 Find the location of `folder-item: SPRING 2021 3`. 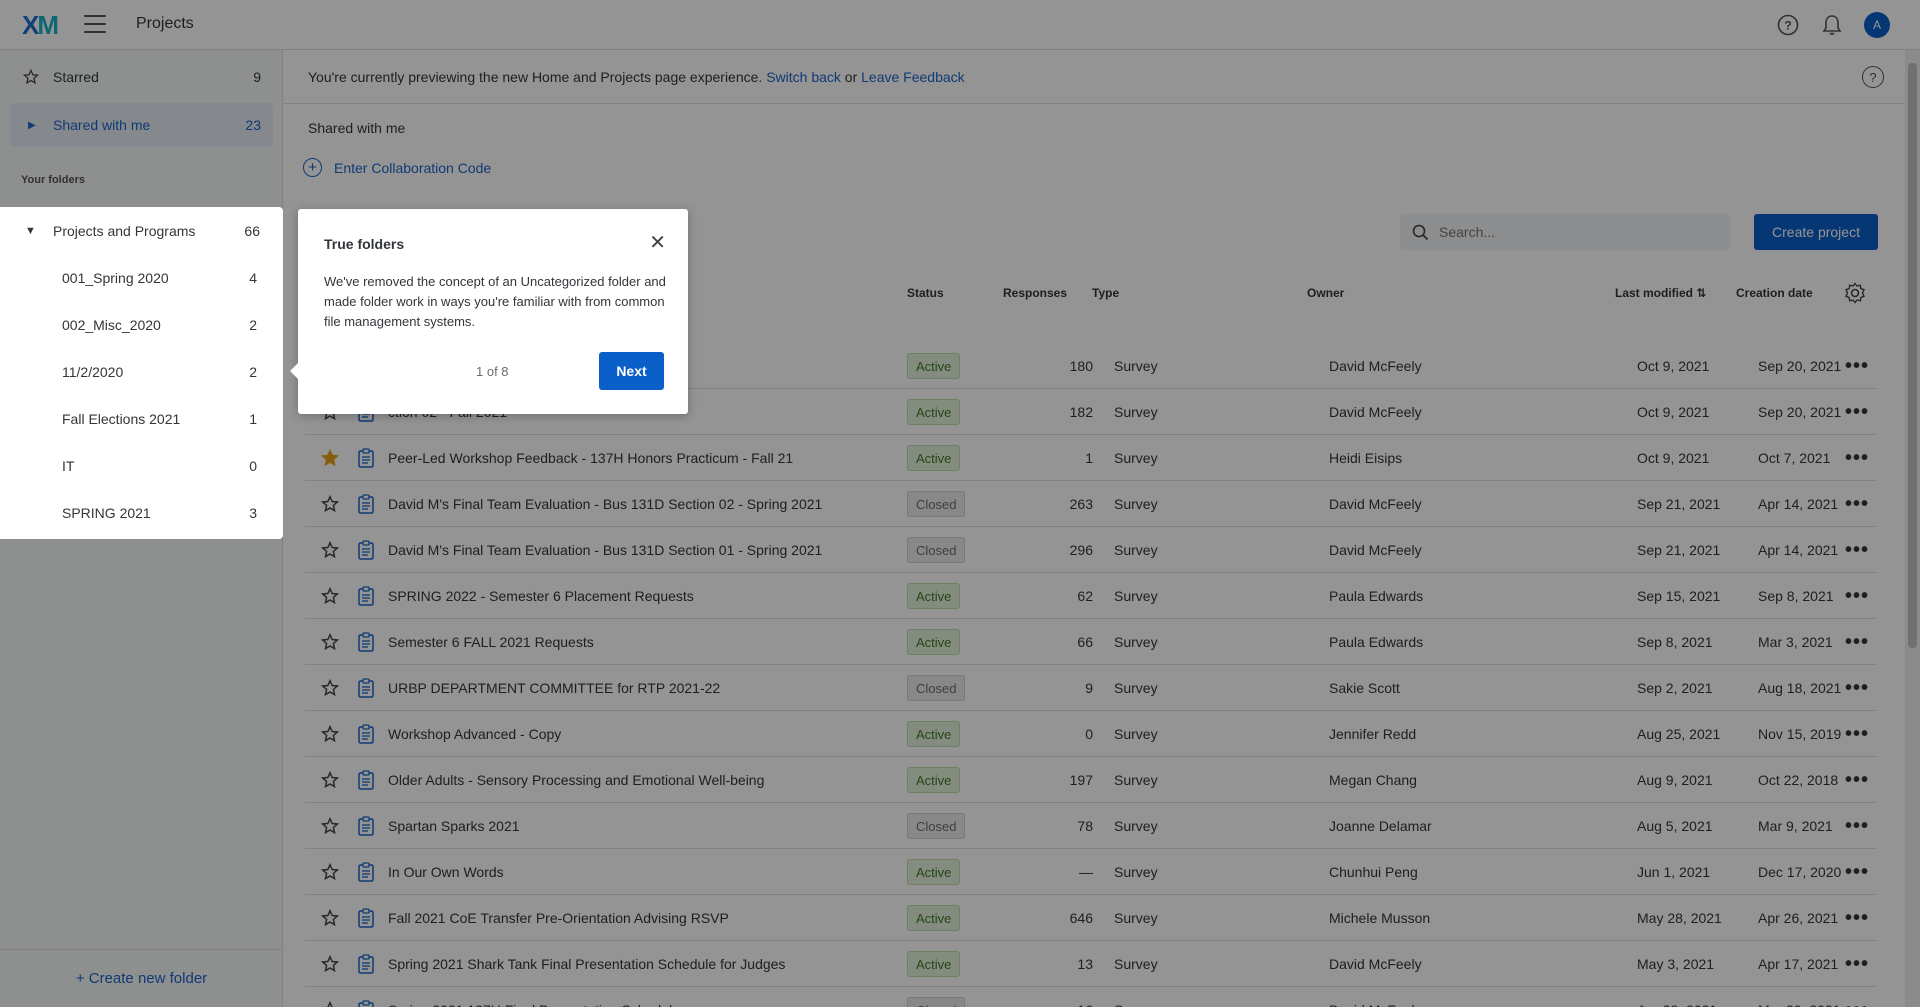

folder-item: SPRING 2021 3 is located at coordinates (141, 512).